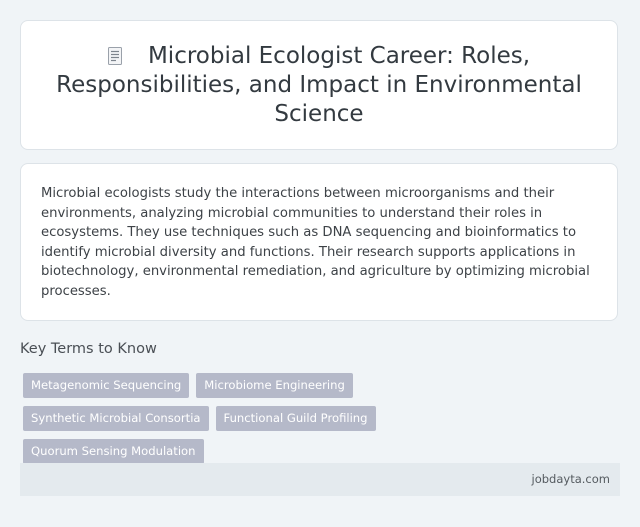 This screenshot has width=640, height=527. What do you see at coordinates (320, 479) in the screenshot?
I see `footer: jobdayta.com` at bounding box center [320, 479].